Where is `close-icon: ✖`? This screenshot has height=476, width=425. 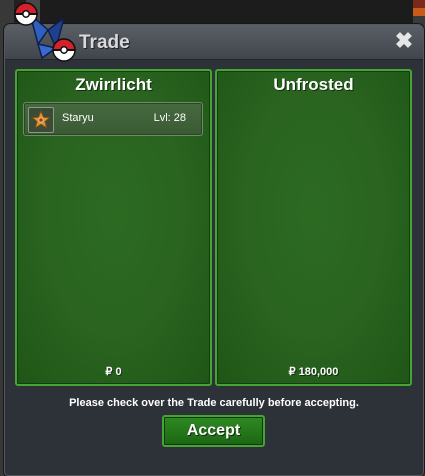 close-icon: ✖ is located at coordinates (404, 41).